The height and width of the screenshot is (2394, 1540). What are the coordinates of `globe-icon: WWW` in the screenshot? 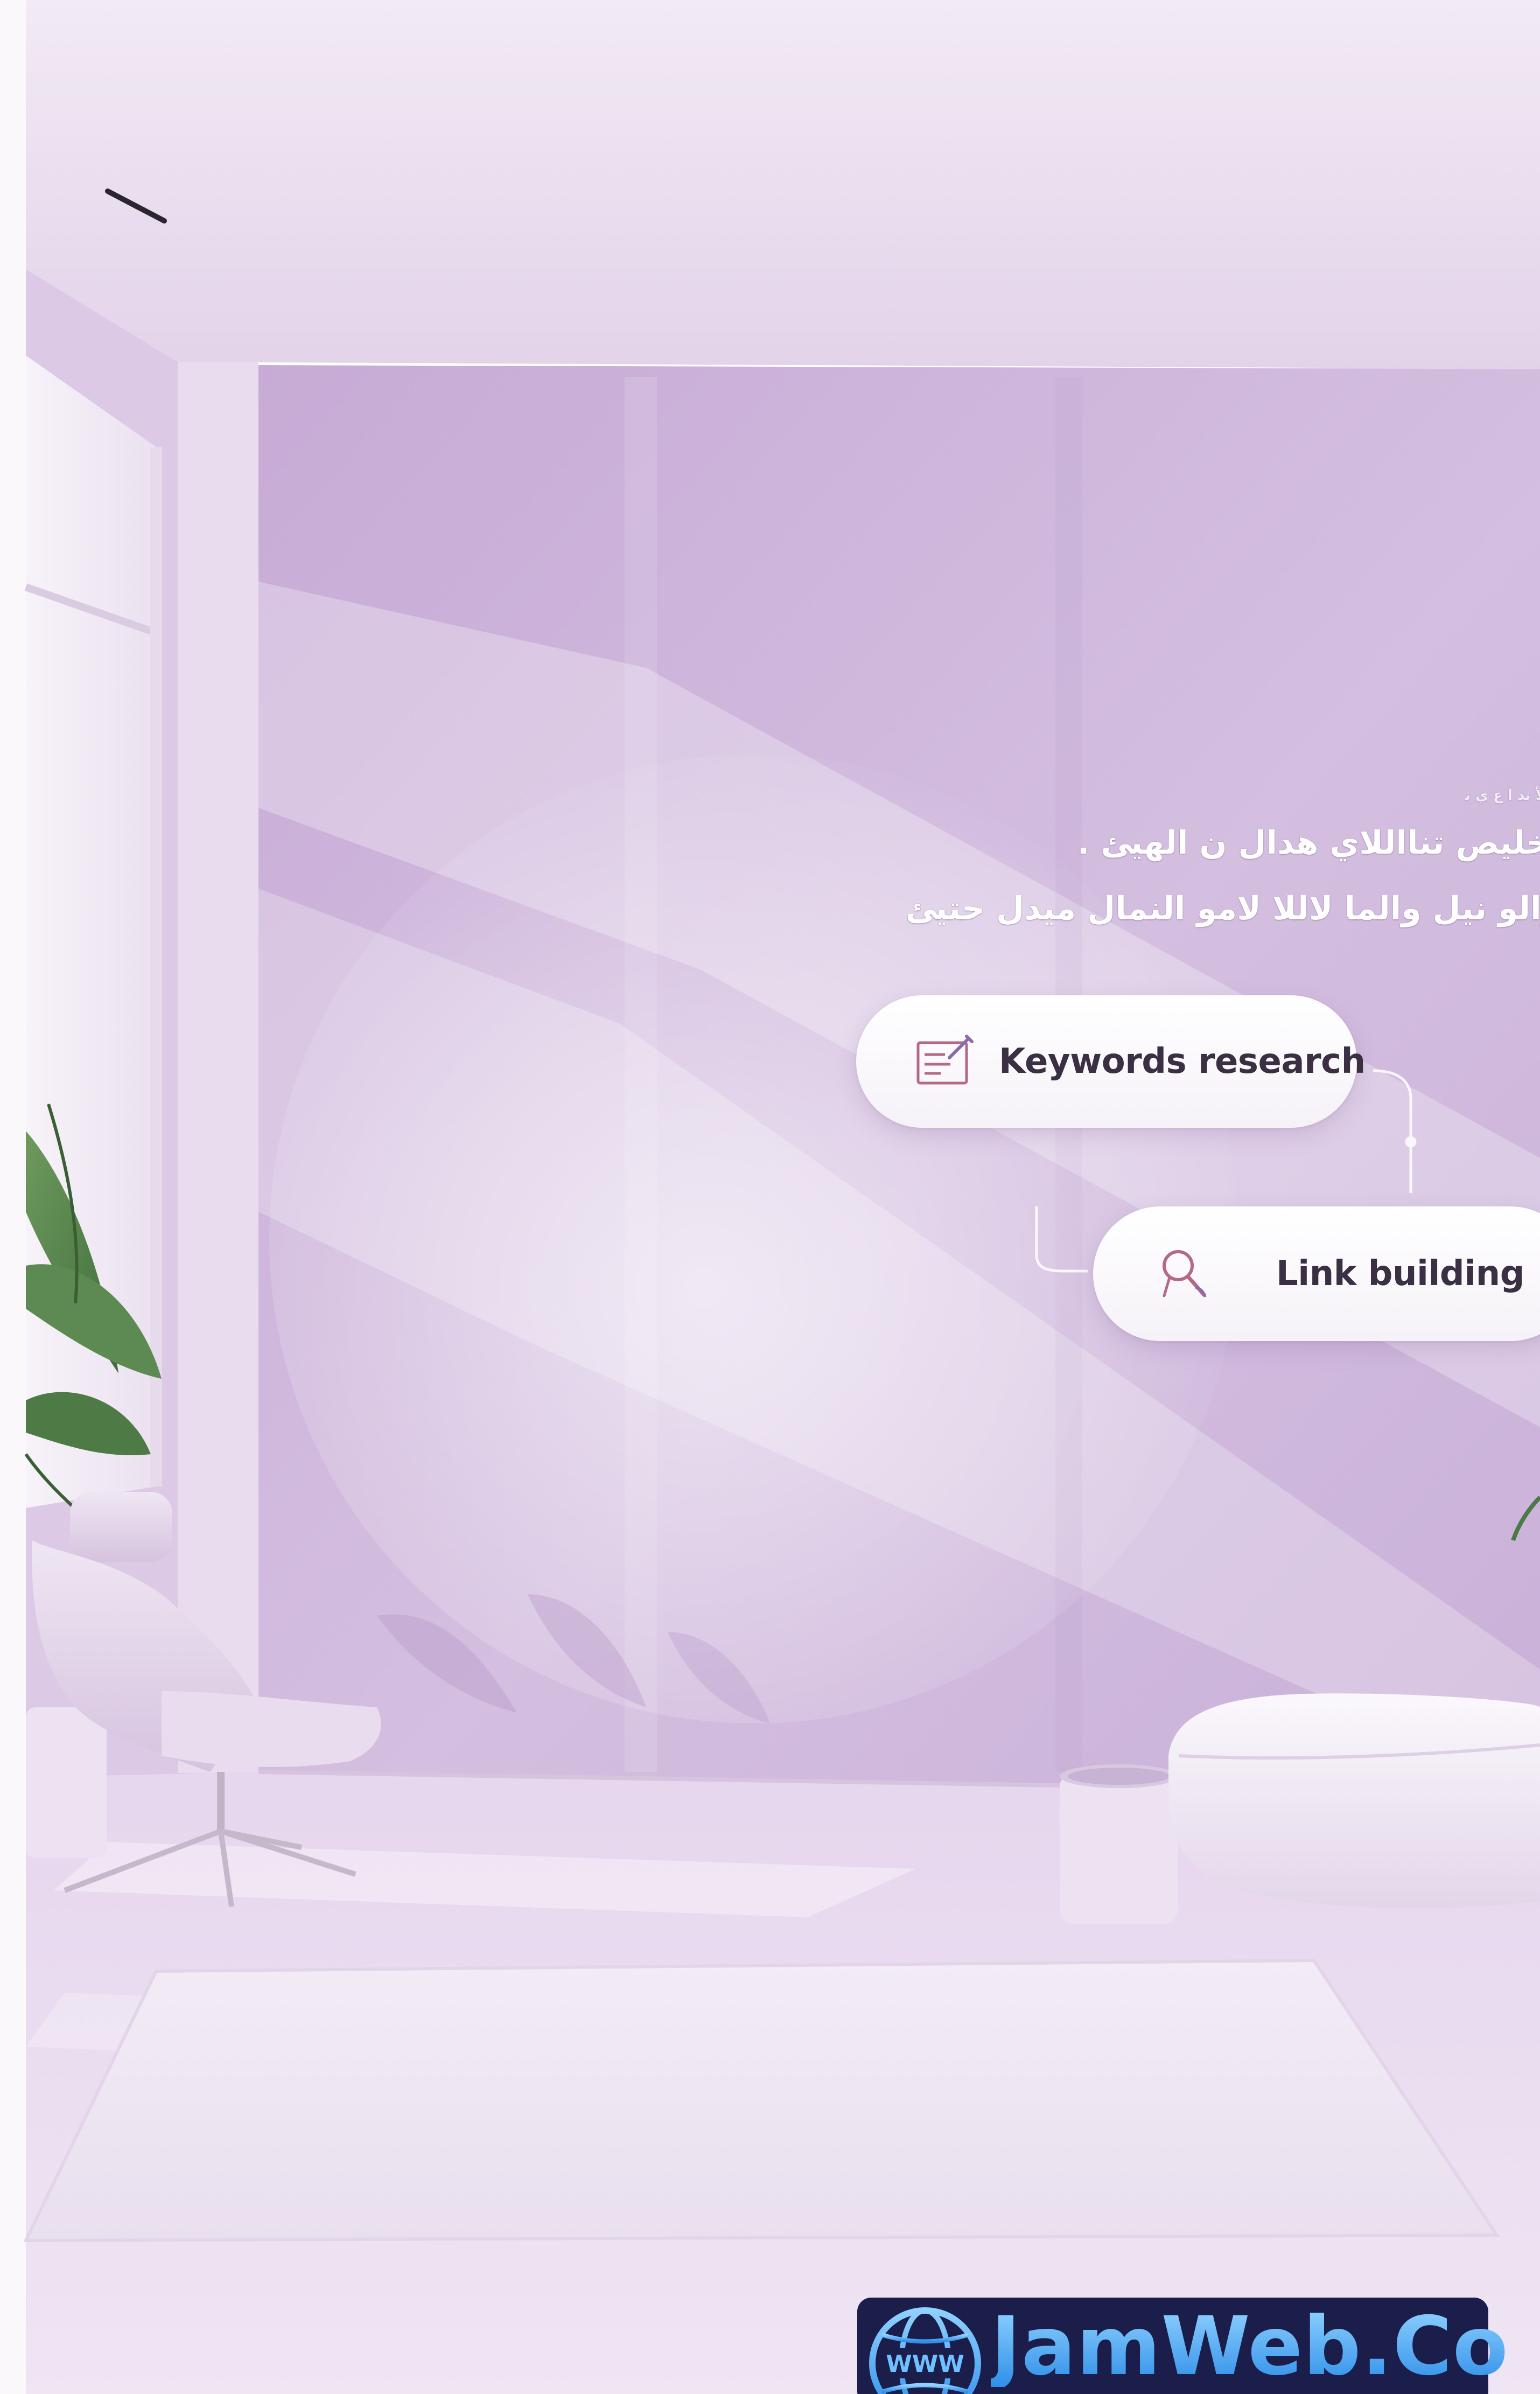 It's located at (925, 2350).